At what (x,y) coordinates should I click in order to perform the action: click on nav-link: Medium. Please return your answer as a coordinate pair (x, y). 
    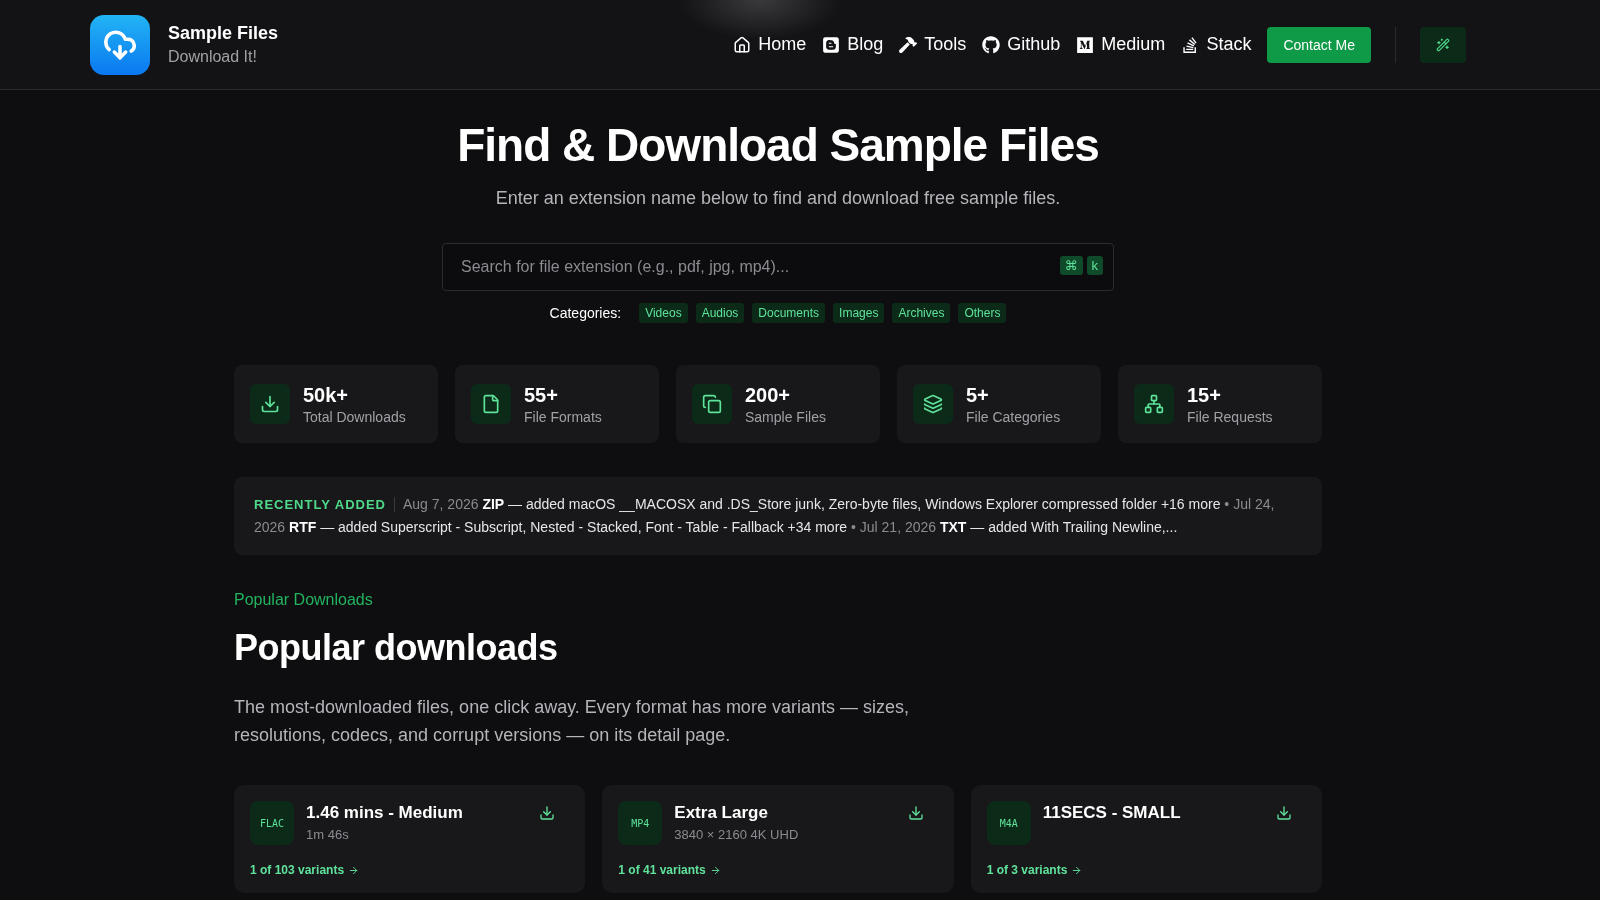
    Looking at the image, I should click on (1121, 44).